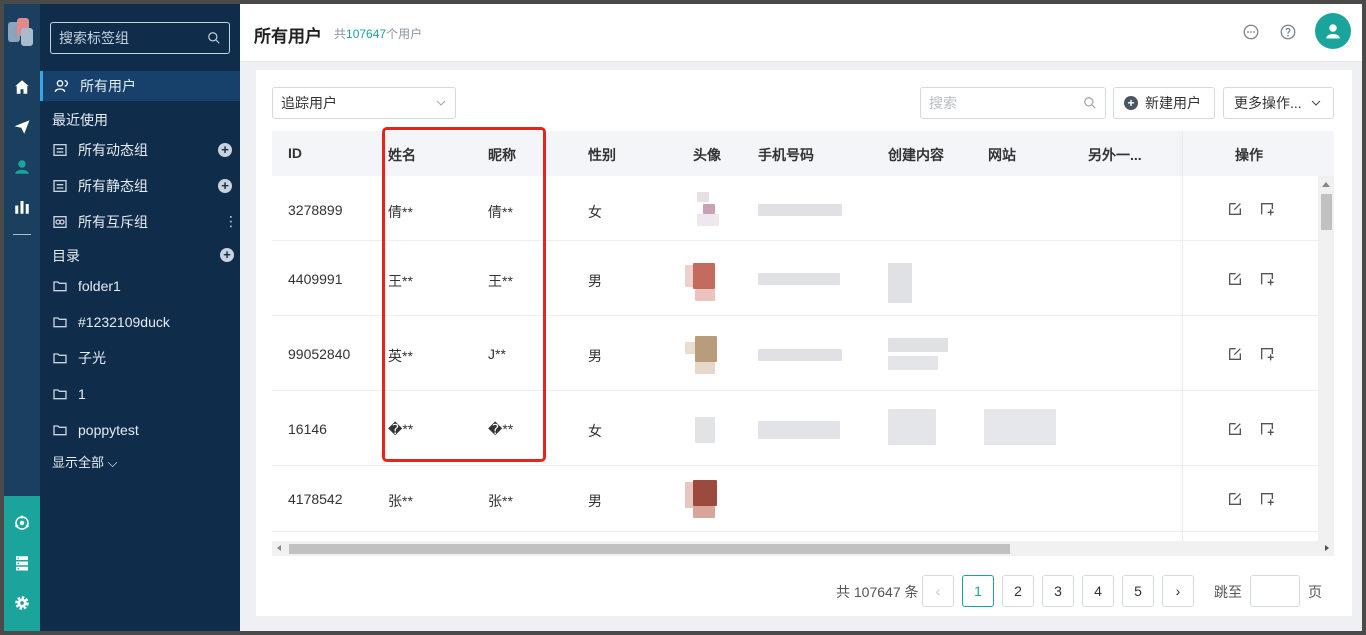 This screenshot has width=1366, height=635. What do you see at coordinates (916, 155) in the screenshot?
I see `column-header: 创建内容` at bounding box center [916, 155].